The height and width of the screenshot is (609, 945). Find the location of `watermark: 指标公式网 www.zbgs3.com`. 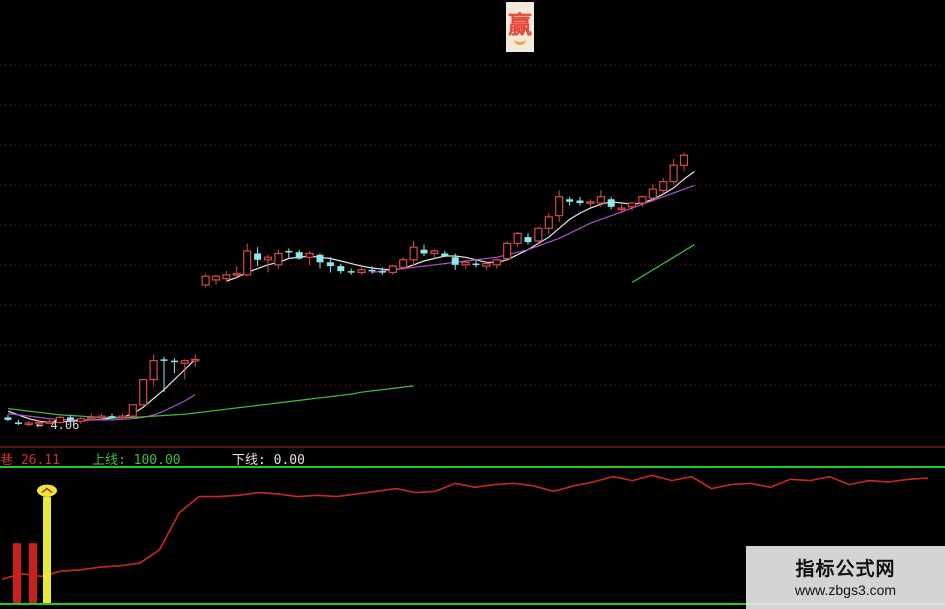

watermark: 指标公式网 www.zbgs3.com is located at coordinates (845, 577).